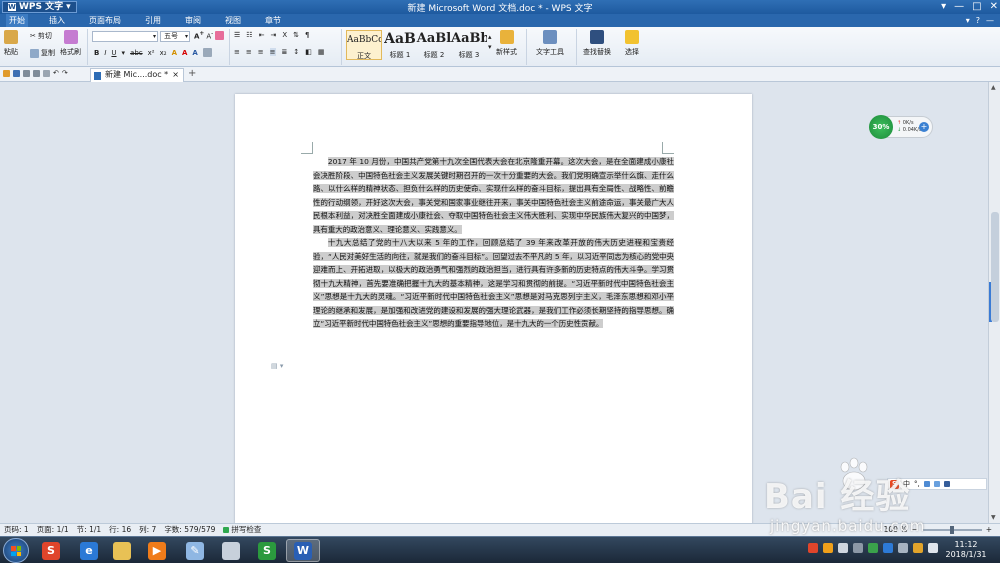 This screenshot has width=1000, height=563. I want to click on ribbon-toggle-button: ▾, so click(943, 6).